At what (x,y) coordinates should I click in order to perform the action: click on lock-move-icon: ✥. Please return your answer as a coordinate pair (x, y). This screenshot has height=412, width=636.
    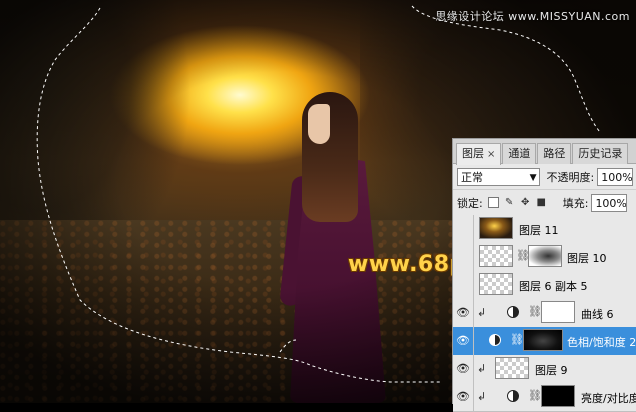
    Looking at the image, I should click on (525, 202).